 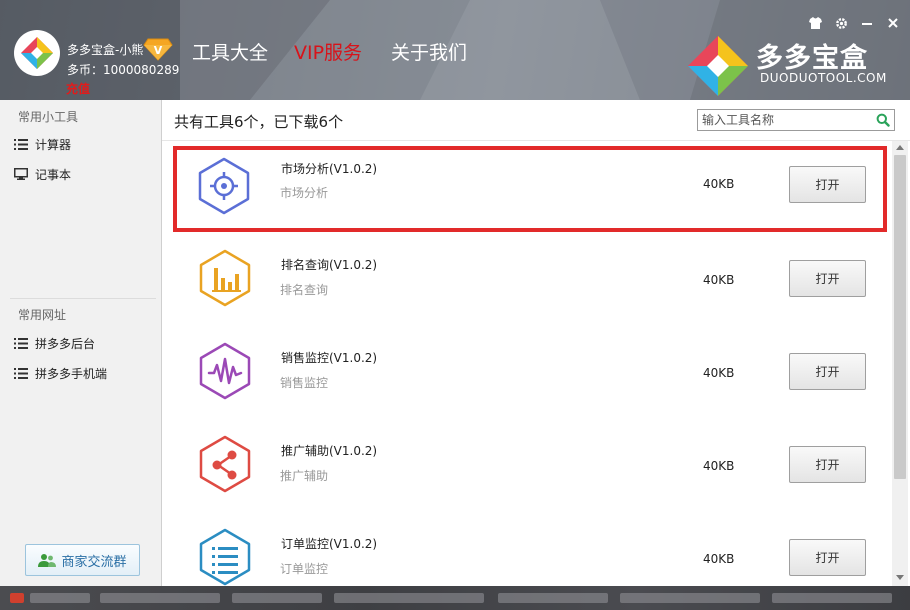 I want to click on avatar, so click(x=37, y=53).